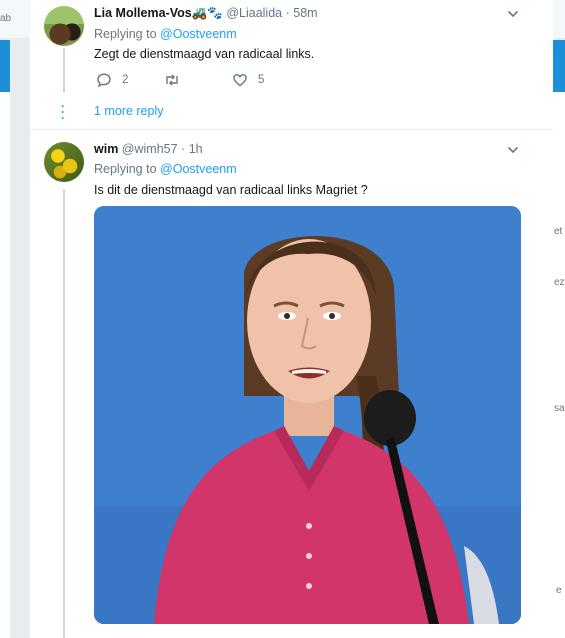 This screenshot has height=638, width=565. What do you see at coordinates (559, 282) in the screenshot?
I see `background-text-fragment: ez` at bounding box center [559, 282].